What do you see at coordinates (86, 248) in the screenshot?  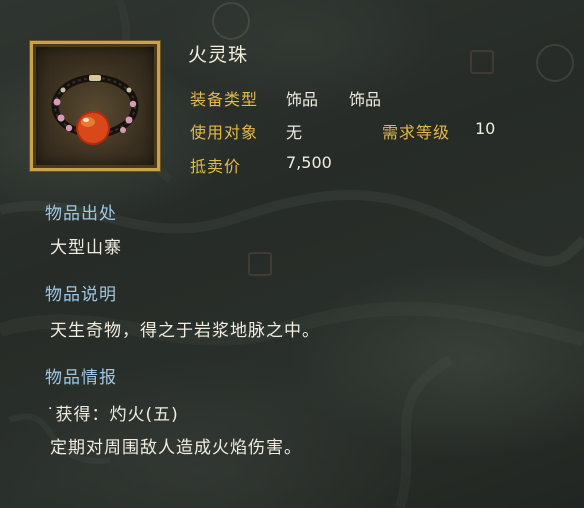 I see `origin-text: 大型山寨` at bounding box center [86, 248].